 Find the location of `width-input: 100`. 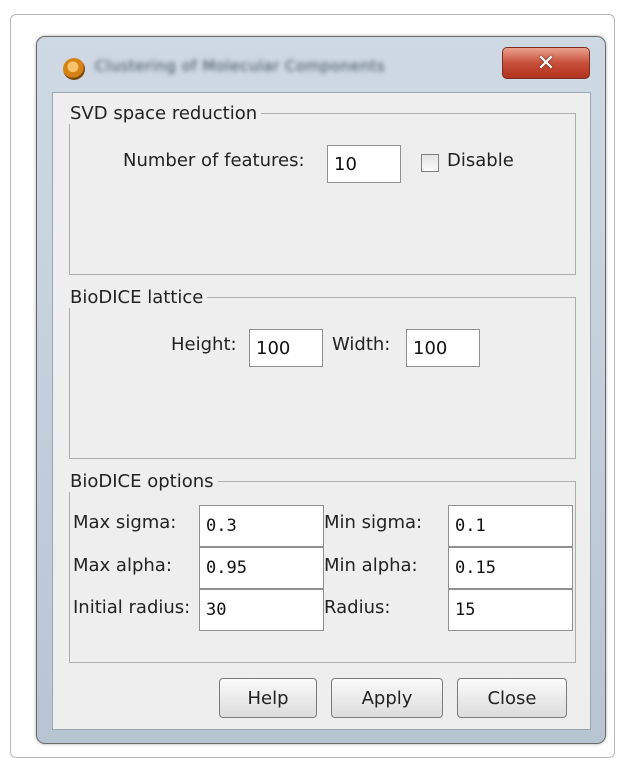

width-input: 100 is located at coordinates (443, 348).